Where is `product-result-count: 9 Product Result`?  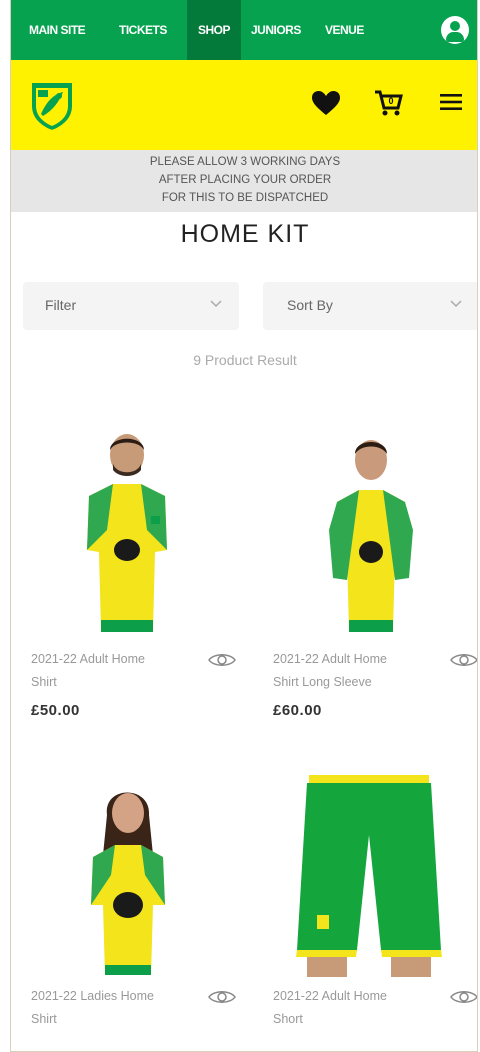 product-result-count: 9 Product Result is located at coordinates (245, 360).